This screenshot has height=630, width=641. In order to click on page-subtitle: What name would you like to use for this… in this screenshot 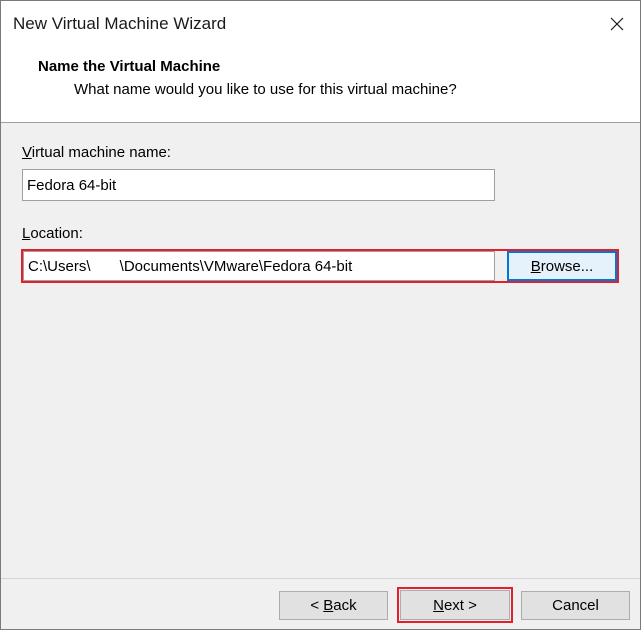, I will do `click(265, 89)`.